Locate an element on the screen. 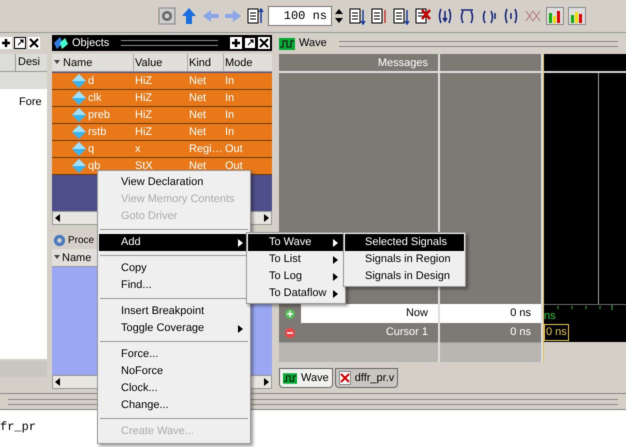 The width and height of the screenshot is (626, 447). column-header: Kind is located at coordinates (206, 62).